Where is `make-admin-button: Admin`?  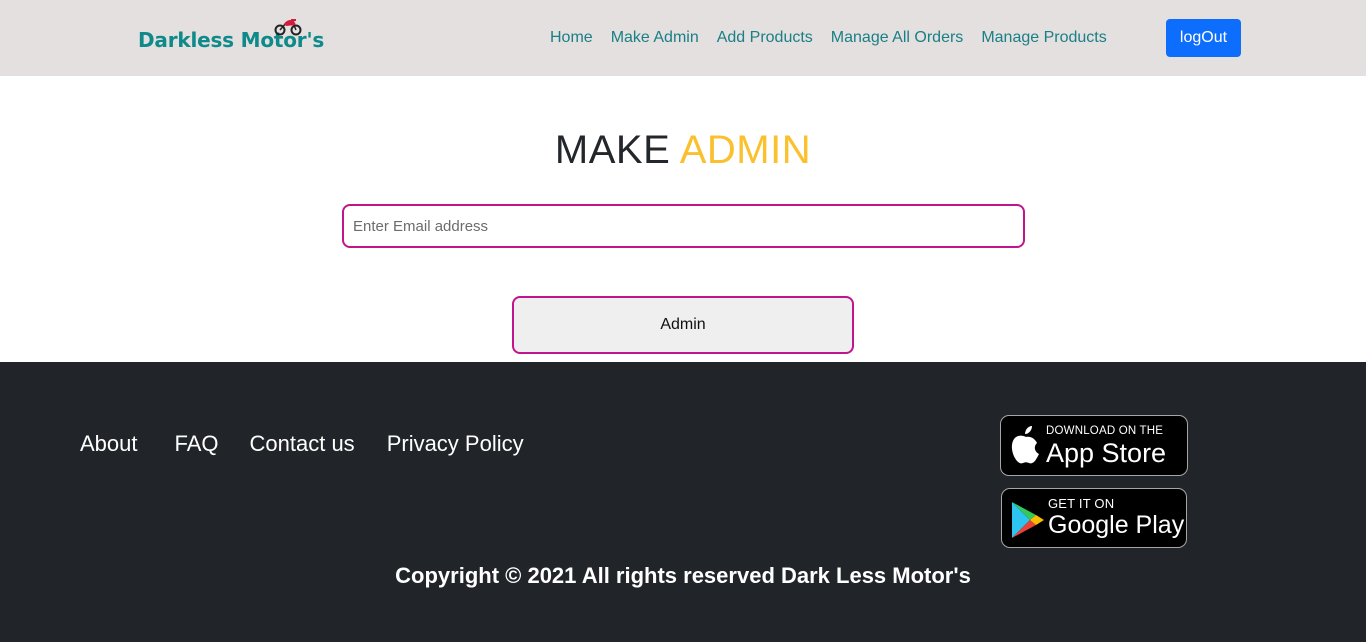
make-admin-button: Admin is located at coordinates (683, 325).